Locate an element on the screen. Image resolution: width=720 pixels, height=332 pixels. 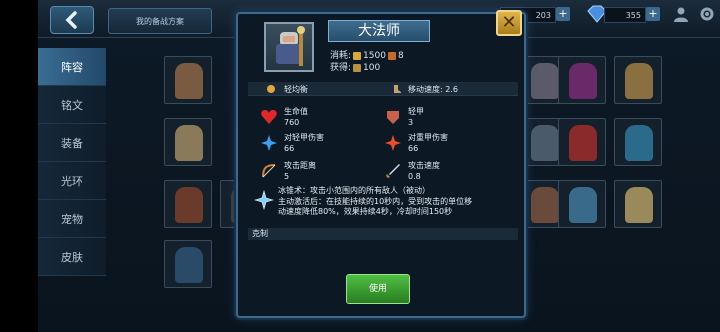
cost-label: 消耗: is located at coordinates (341, 56).